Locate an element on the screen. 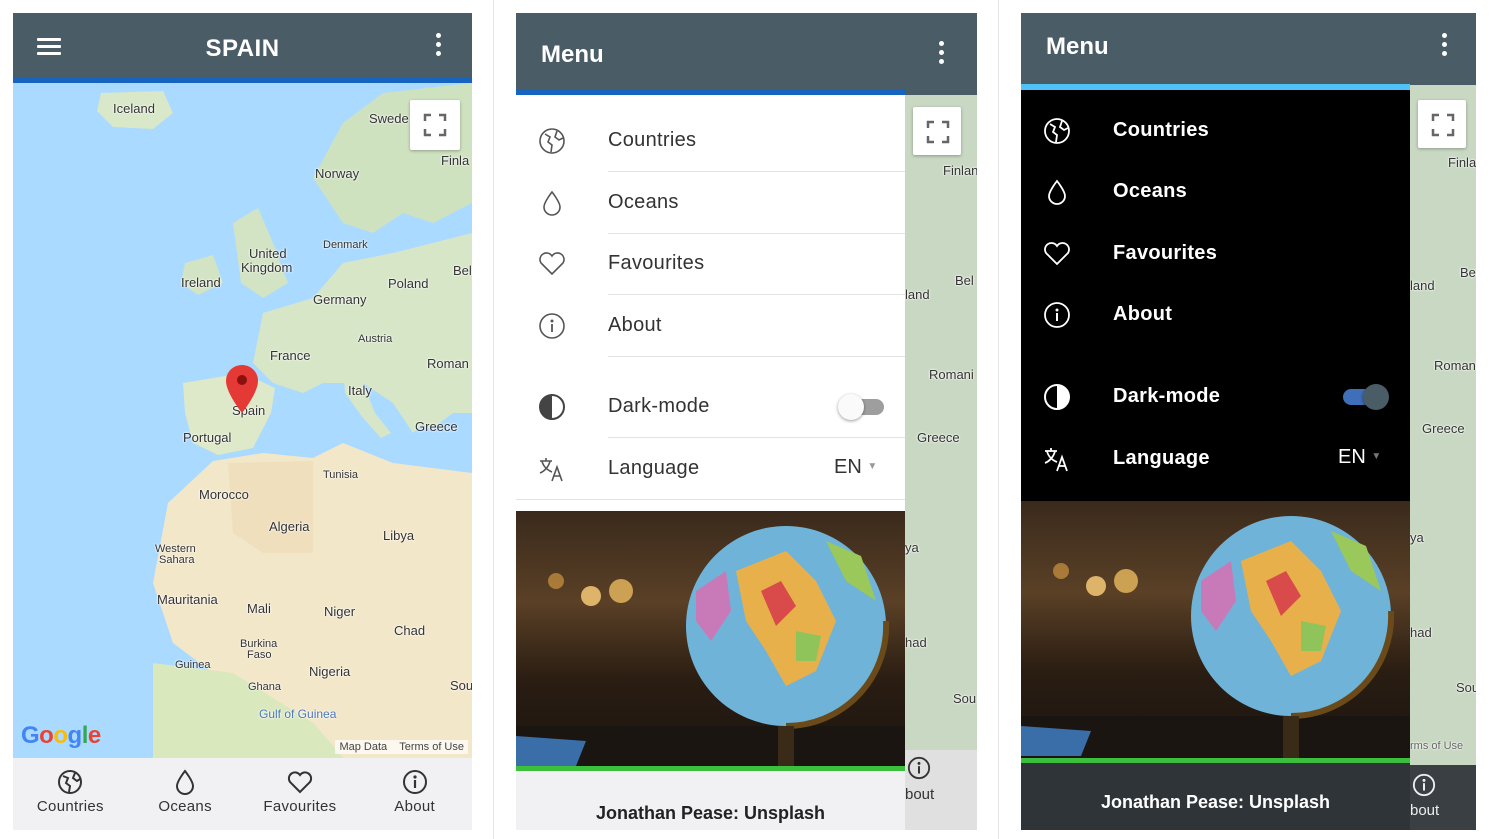 This screenshot has width=1492, height=839. map-label: Poland is located at coordinates (408, 283).